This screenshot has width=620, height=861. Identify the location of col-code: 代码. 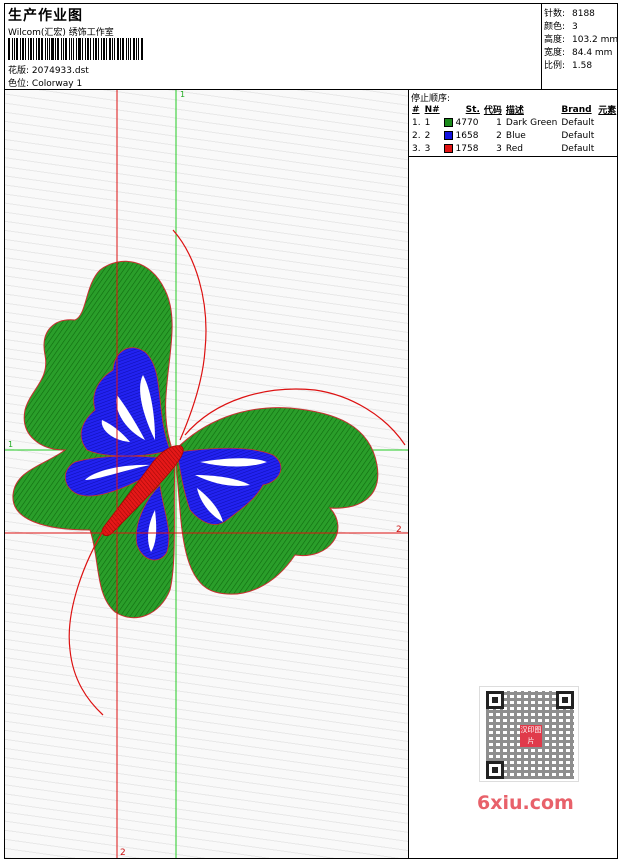
(492, 111).